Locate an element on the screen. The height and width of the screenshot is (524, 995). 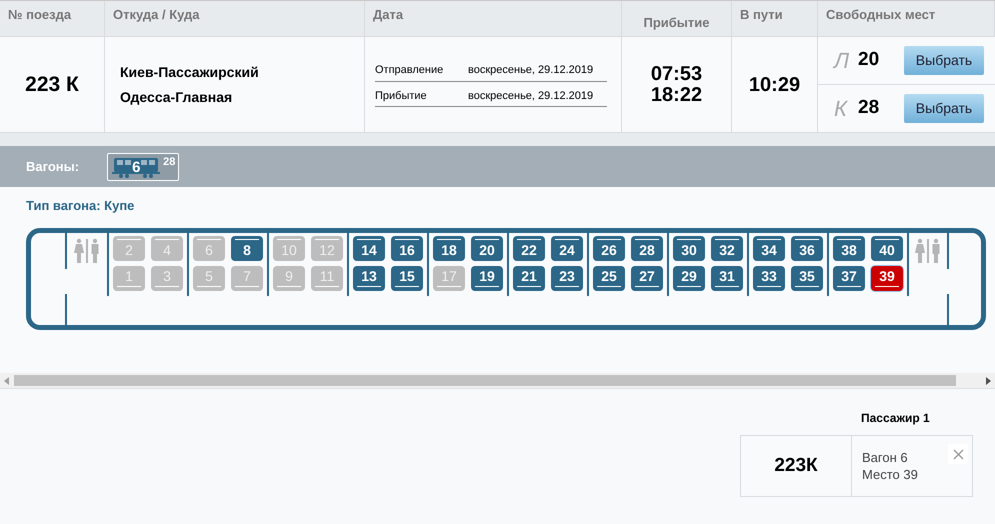
class-letter: К is located at coordinates (841, 109).